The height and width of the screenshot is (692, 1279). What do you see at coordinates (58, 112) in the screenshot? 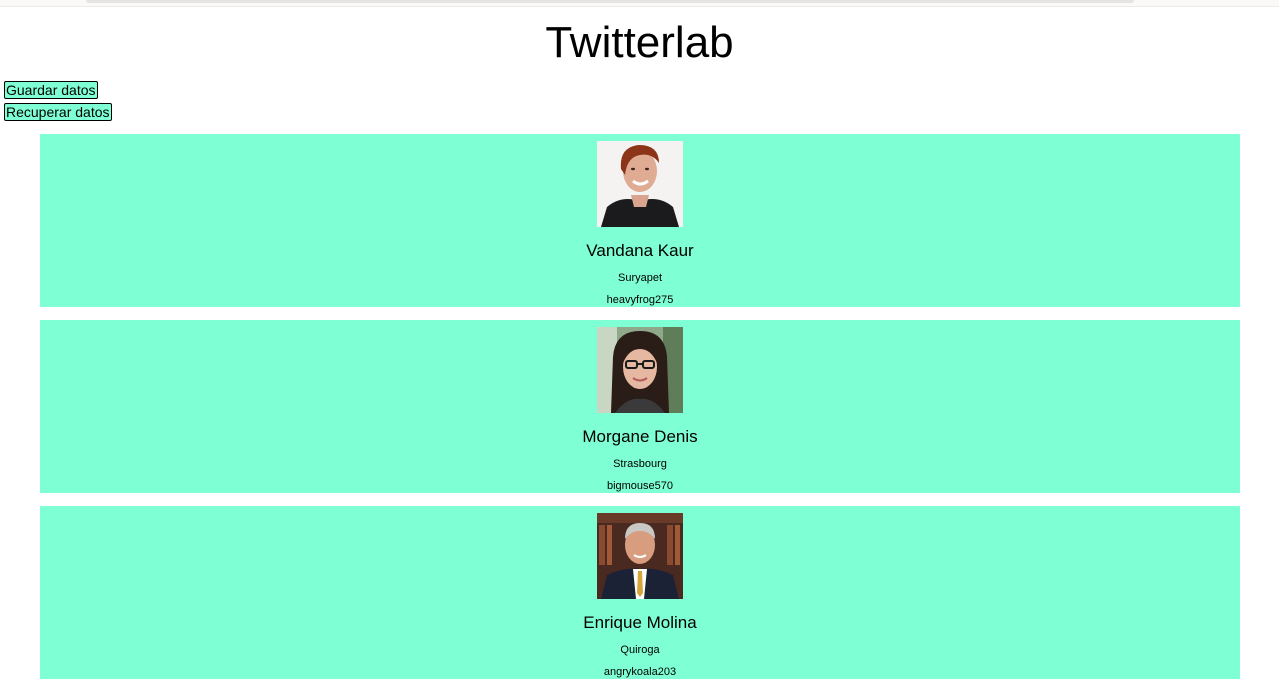
I see `load-data-button: Recuperar datos` at bounding box center [58, 112].